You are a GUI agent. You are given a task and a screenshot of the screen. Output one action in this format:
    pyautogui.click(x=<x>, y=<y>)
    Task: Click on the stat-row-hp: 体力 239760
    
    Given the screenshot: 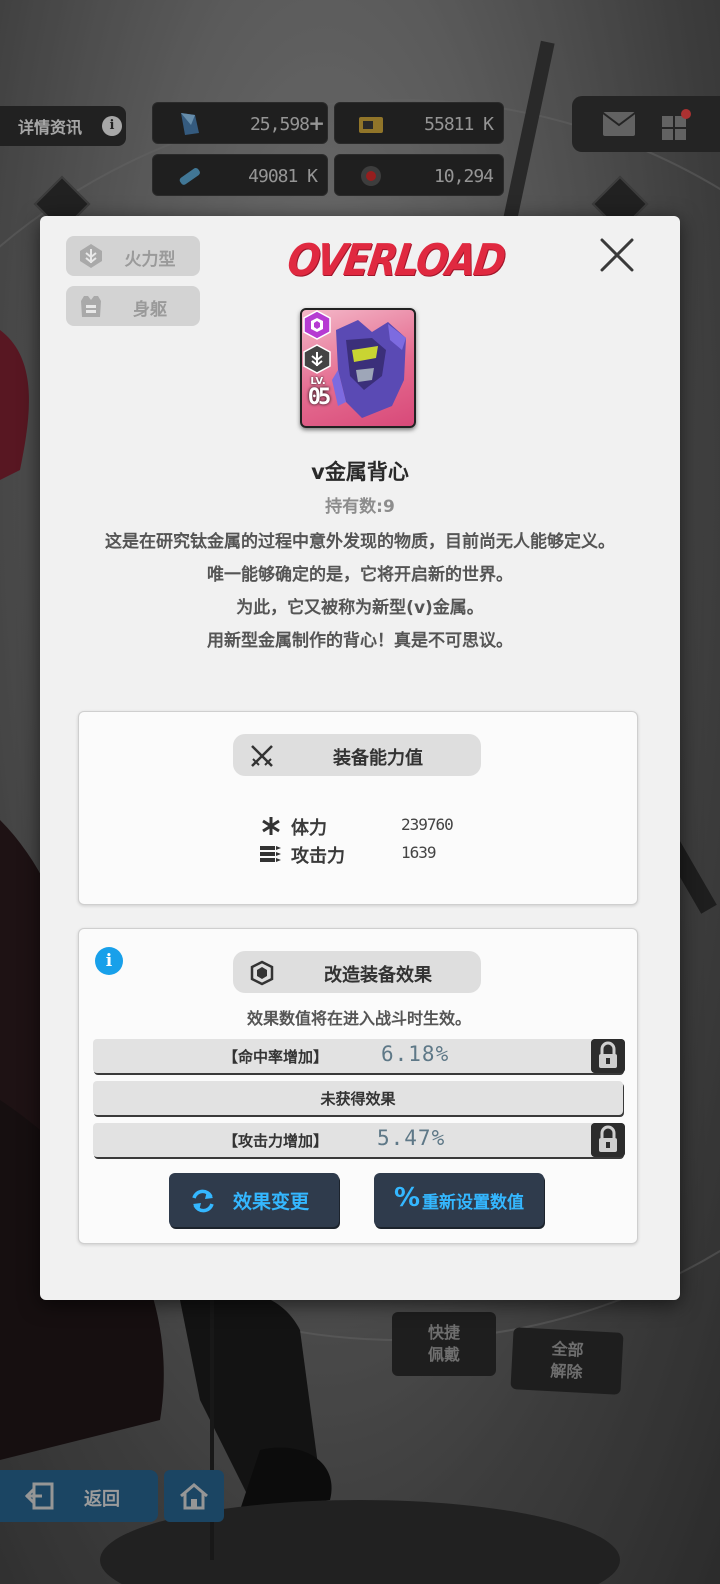 What is the action you would take?
    pyautogui.click(x=379, y=826)
    